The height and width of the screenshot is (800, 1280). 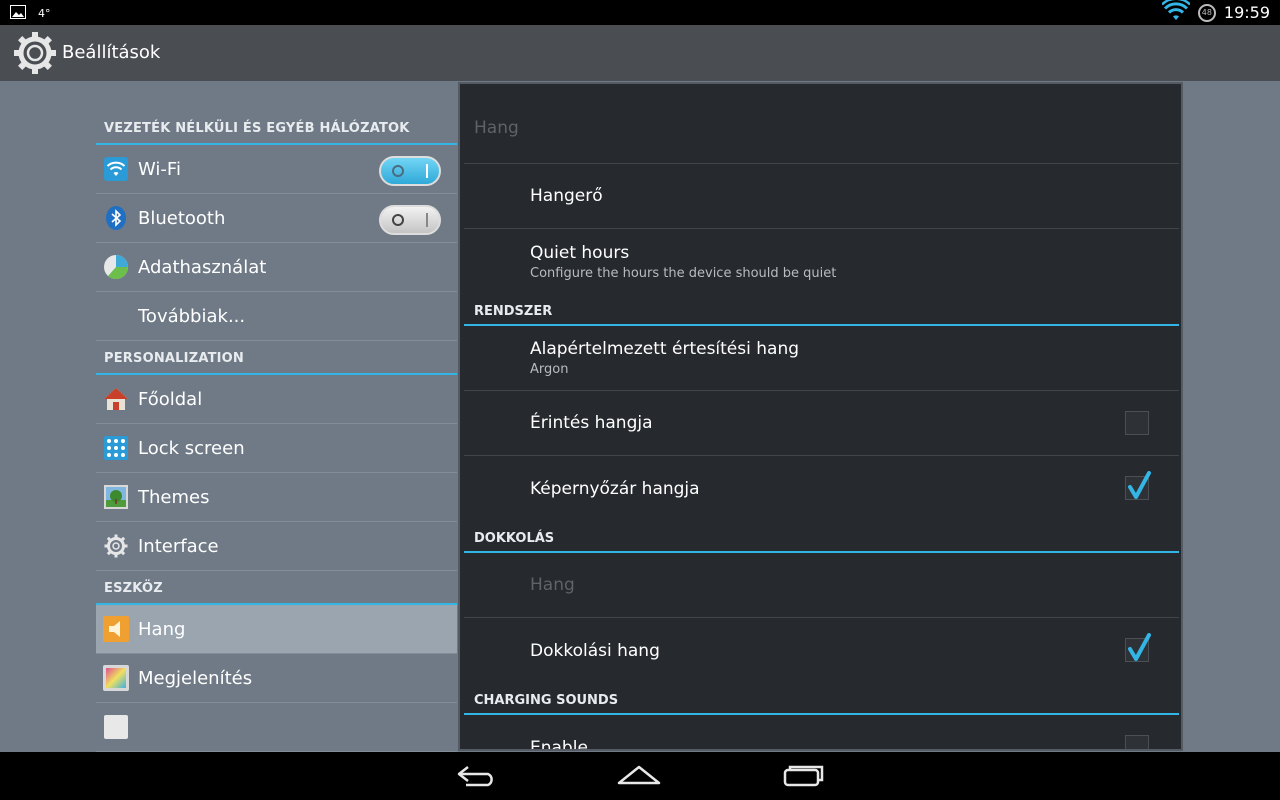 What do you see at coordinates (276, 588) in the screenshot?
I see `section-header-device: ESZKÖZ` at bounding box center [276, 588].